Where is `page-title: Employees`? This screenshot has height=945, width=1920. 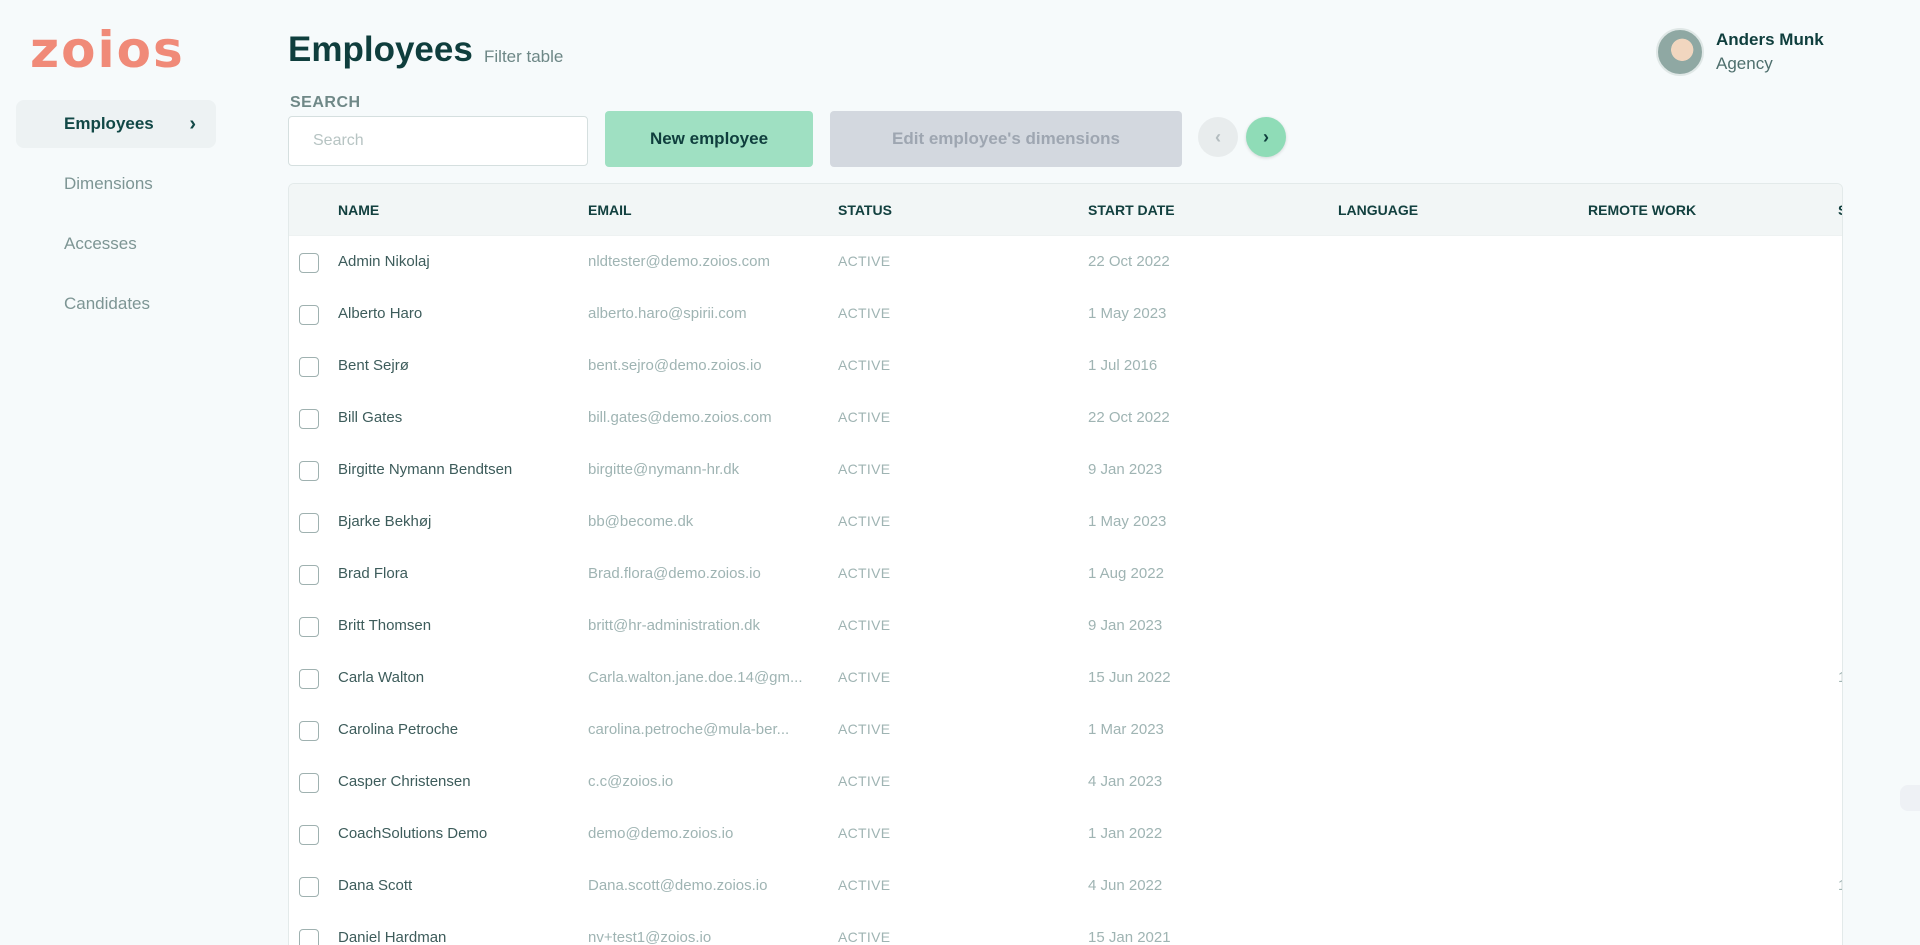
page-title: Employees is located at coordinates (380, 49).